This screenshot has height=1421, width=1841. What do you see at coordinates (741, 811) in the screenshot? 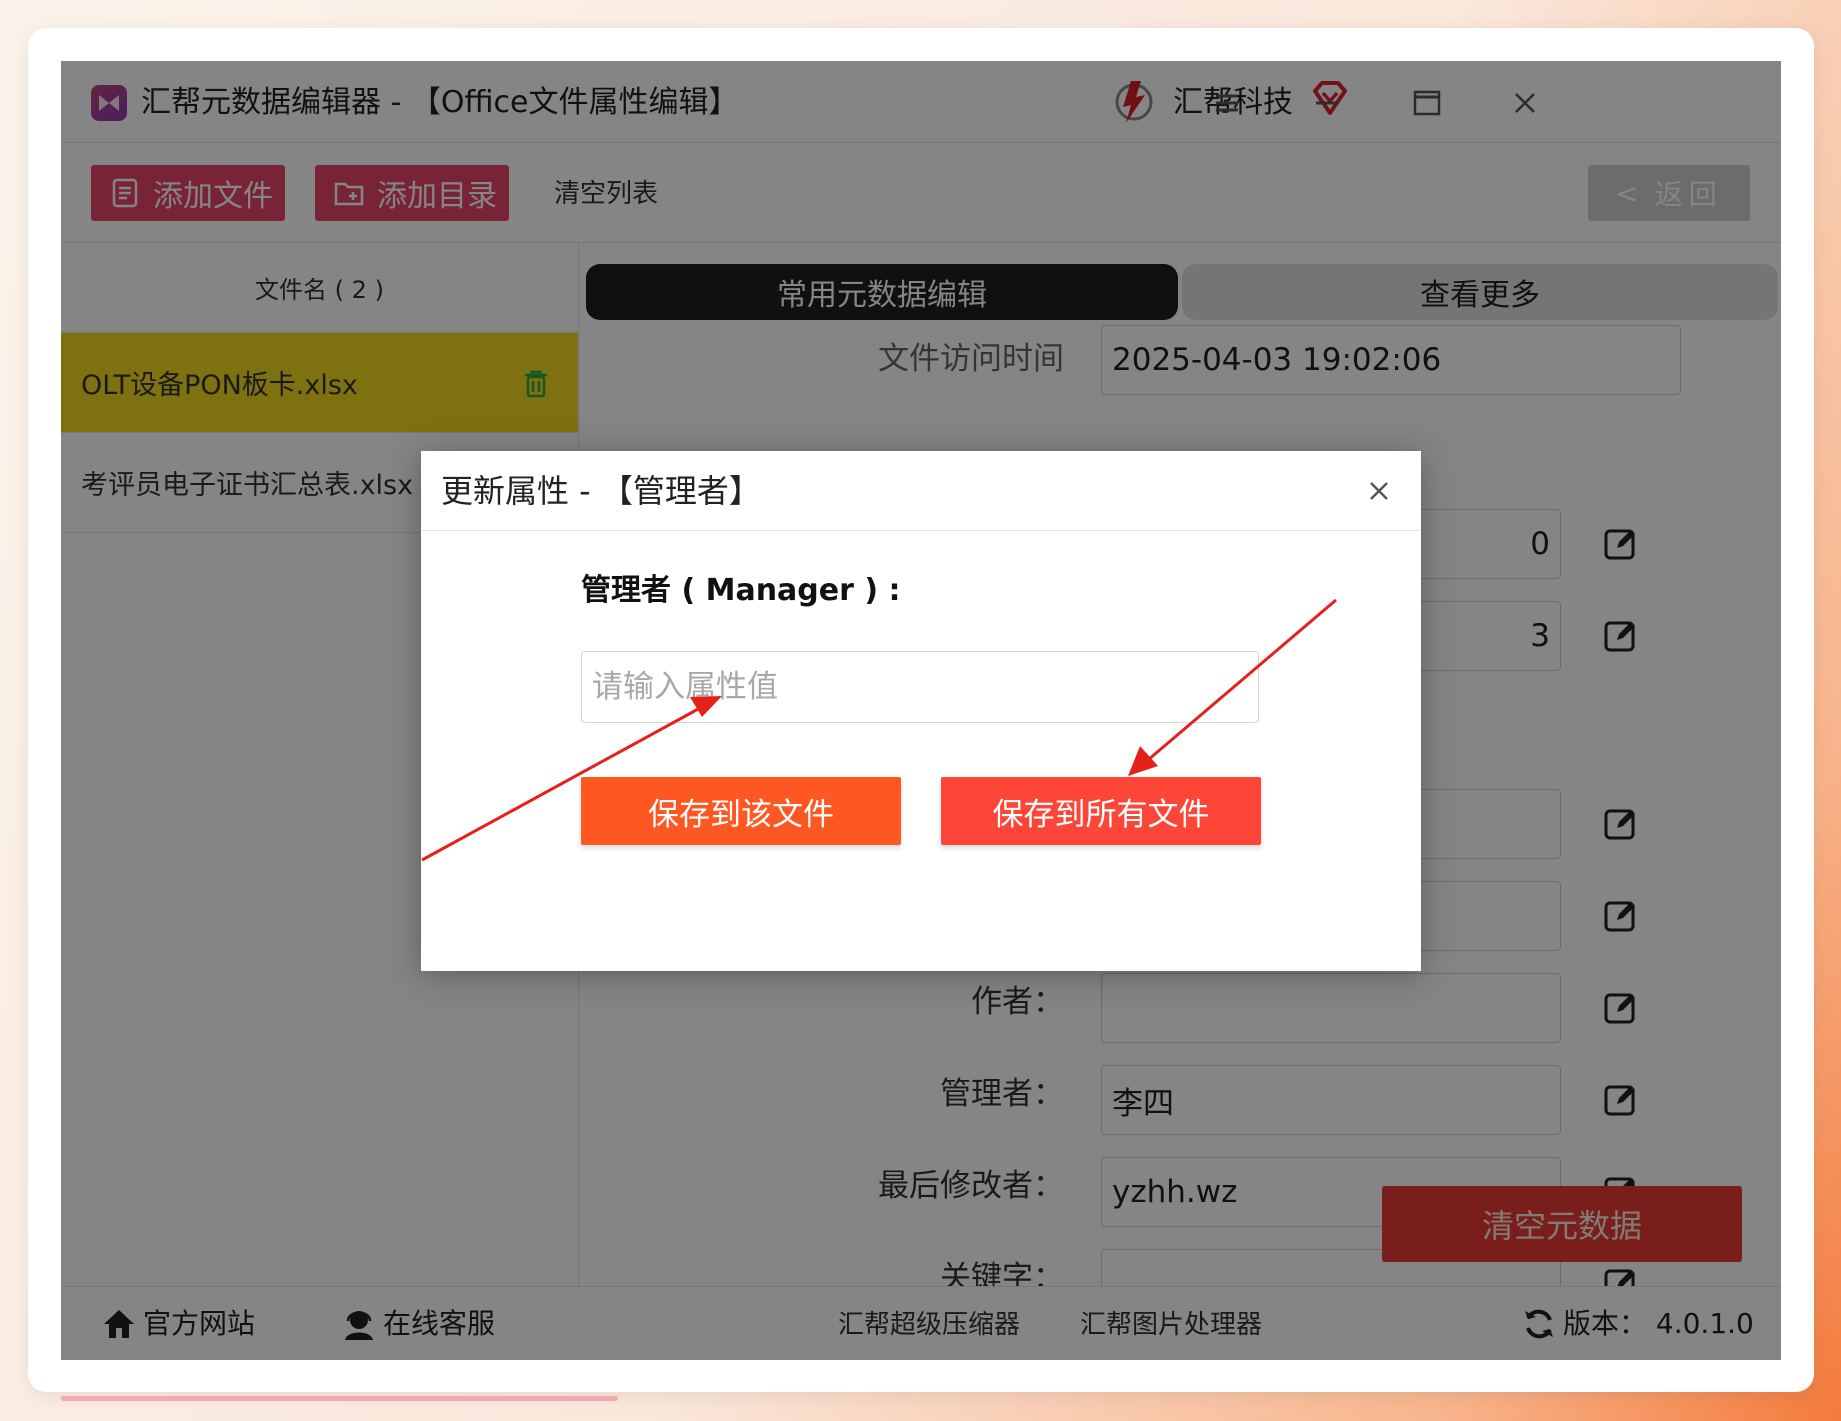
I see `save-to-this-file-button: 保存到该文件` at bounding box center [741, 811].